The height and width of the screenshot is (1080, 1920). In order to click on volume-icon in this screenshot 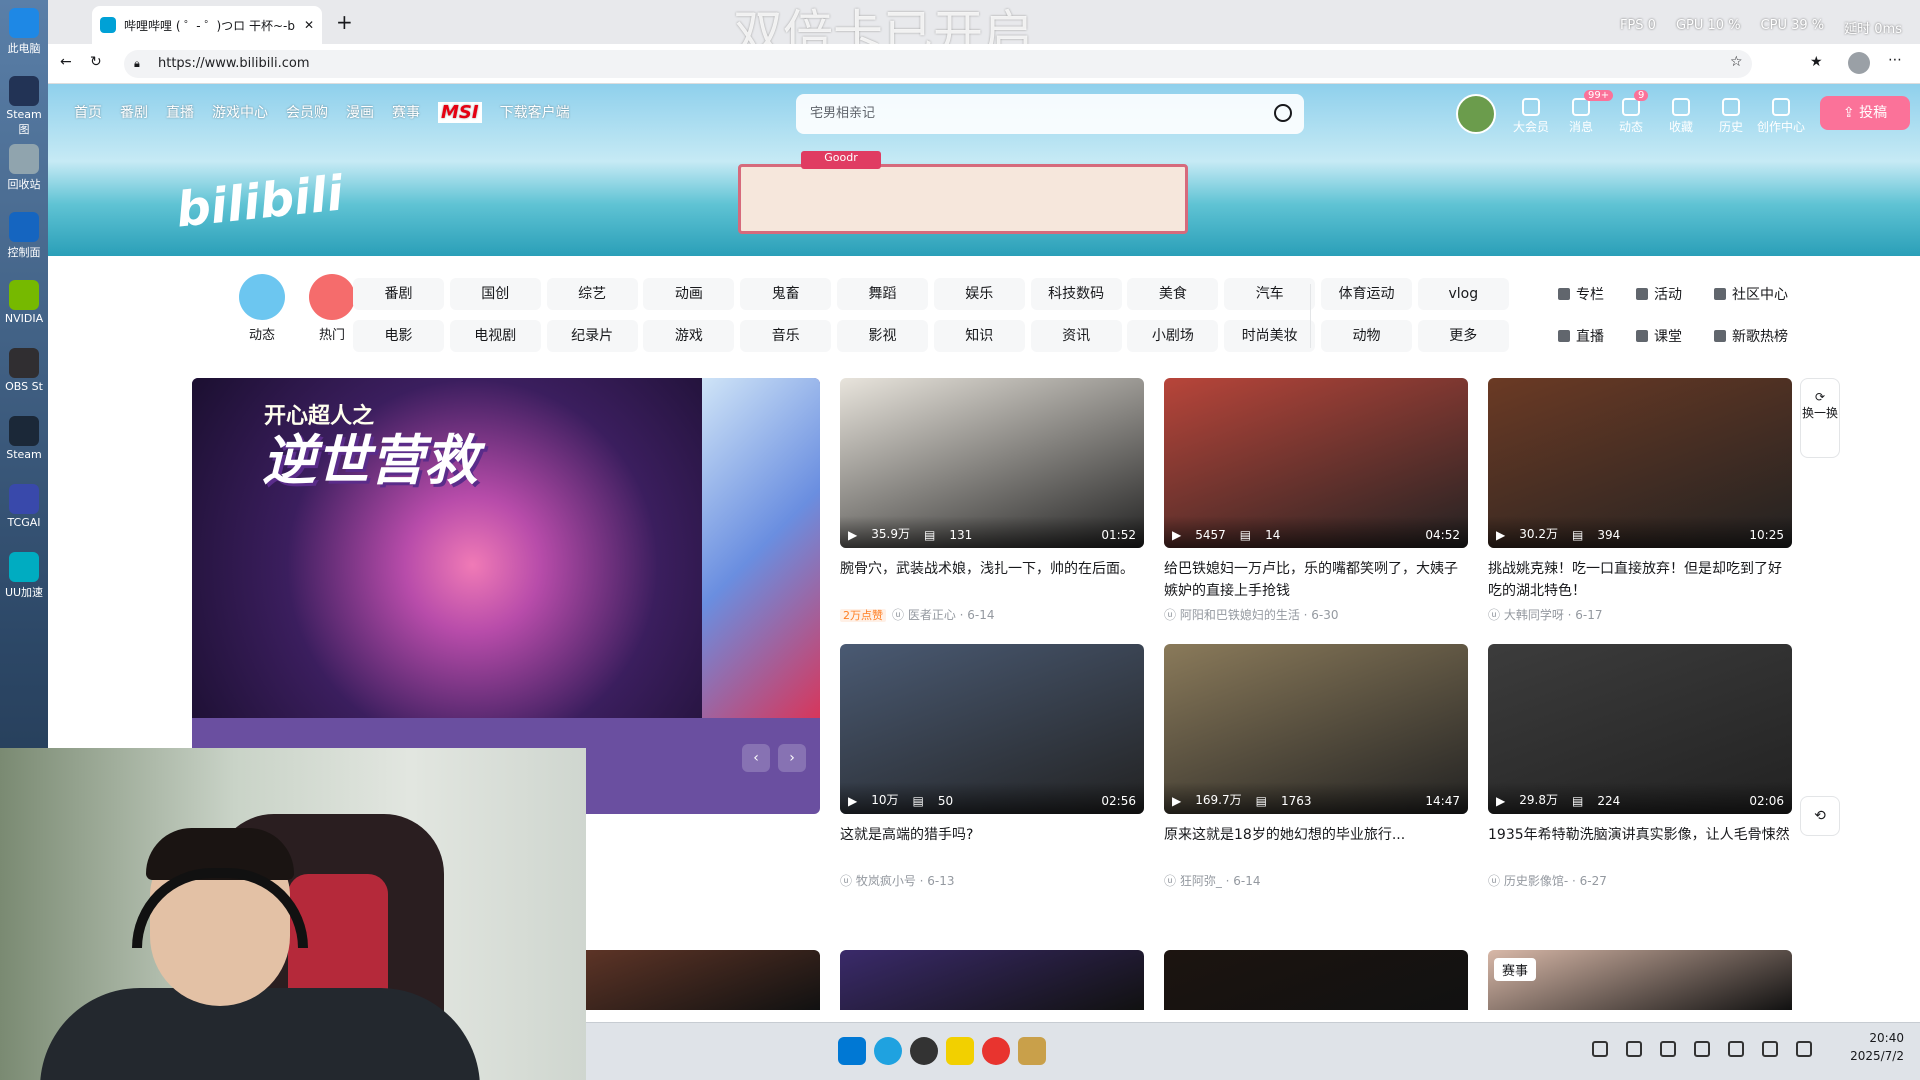, I will do `click(1804, 1049)`.